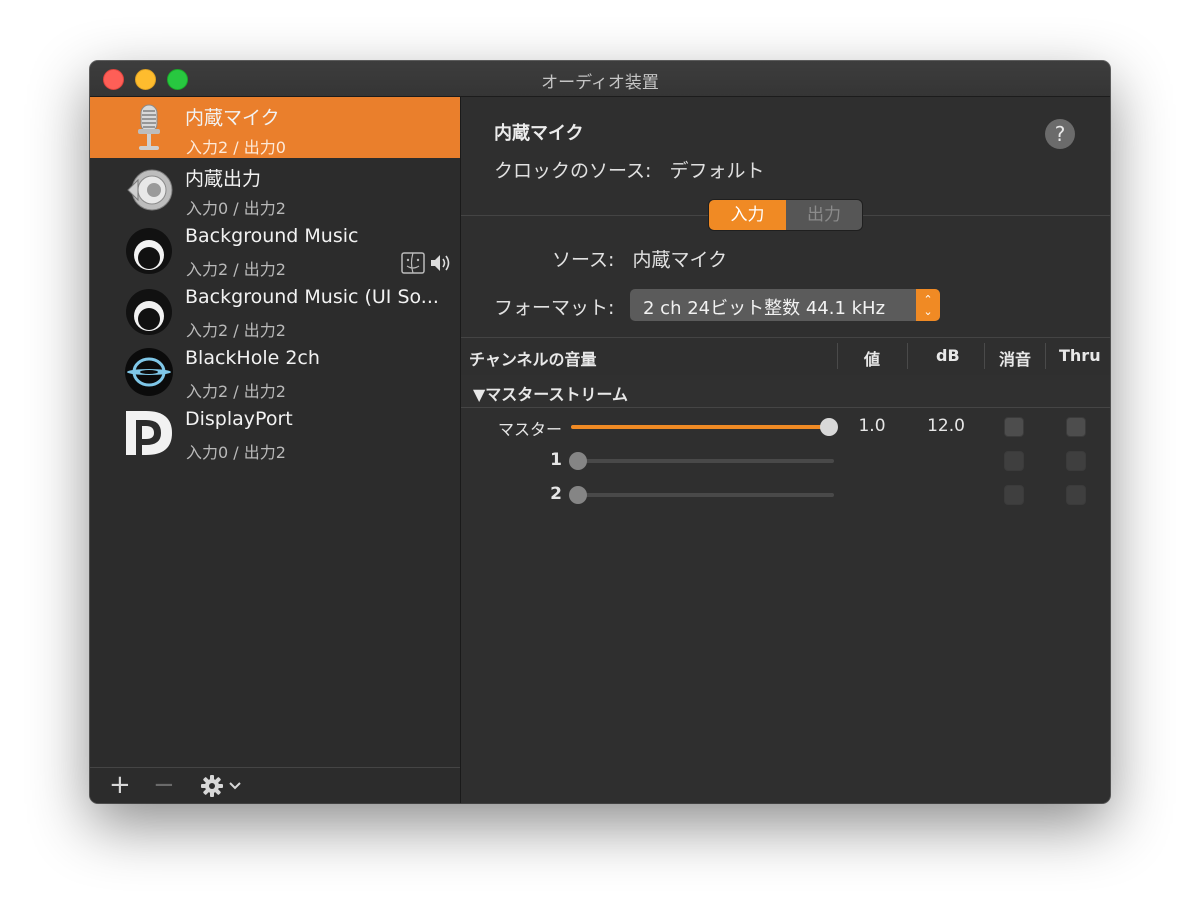 The image size is (1200, 923). Describe the element at coordinates (149, 127) in the screenshot. I see `microphone-icon` at that location.